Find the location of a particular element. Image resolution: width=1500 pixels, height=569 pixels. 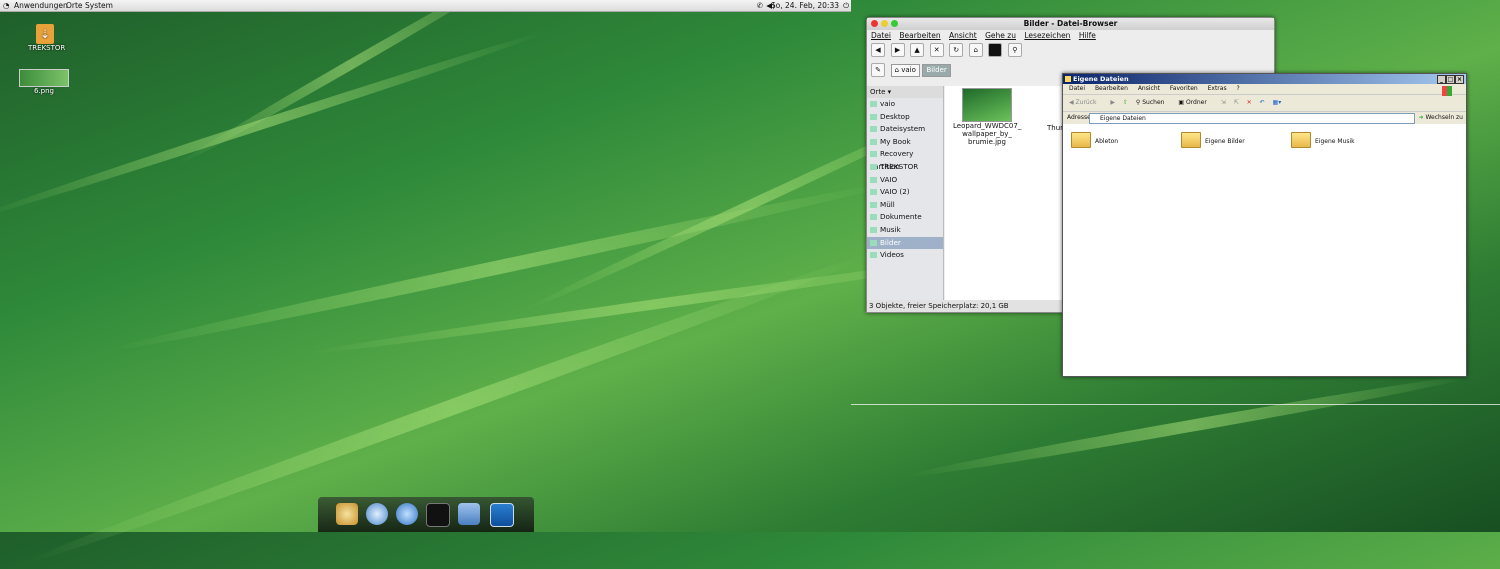

sidebar-item-dateisystem: Dateisystem is located at coordinates (905, 129).